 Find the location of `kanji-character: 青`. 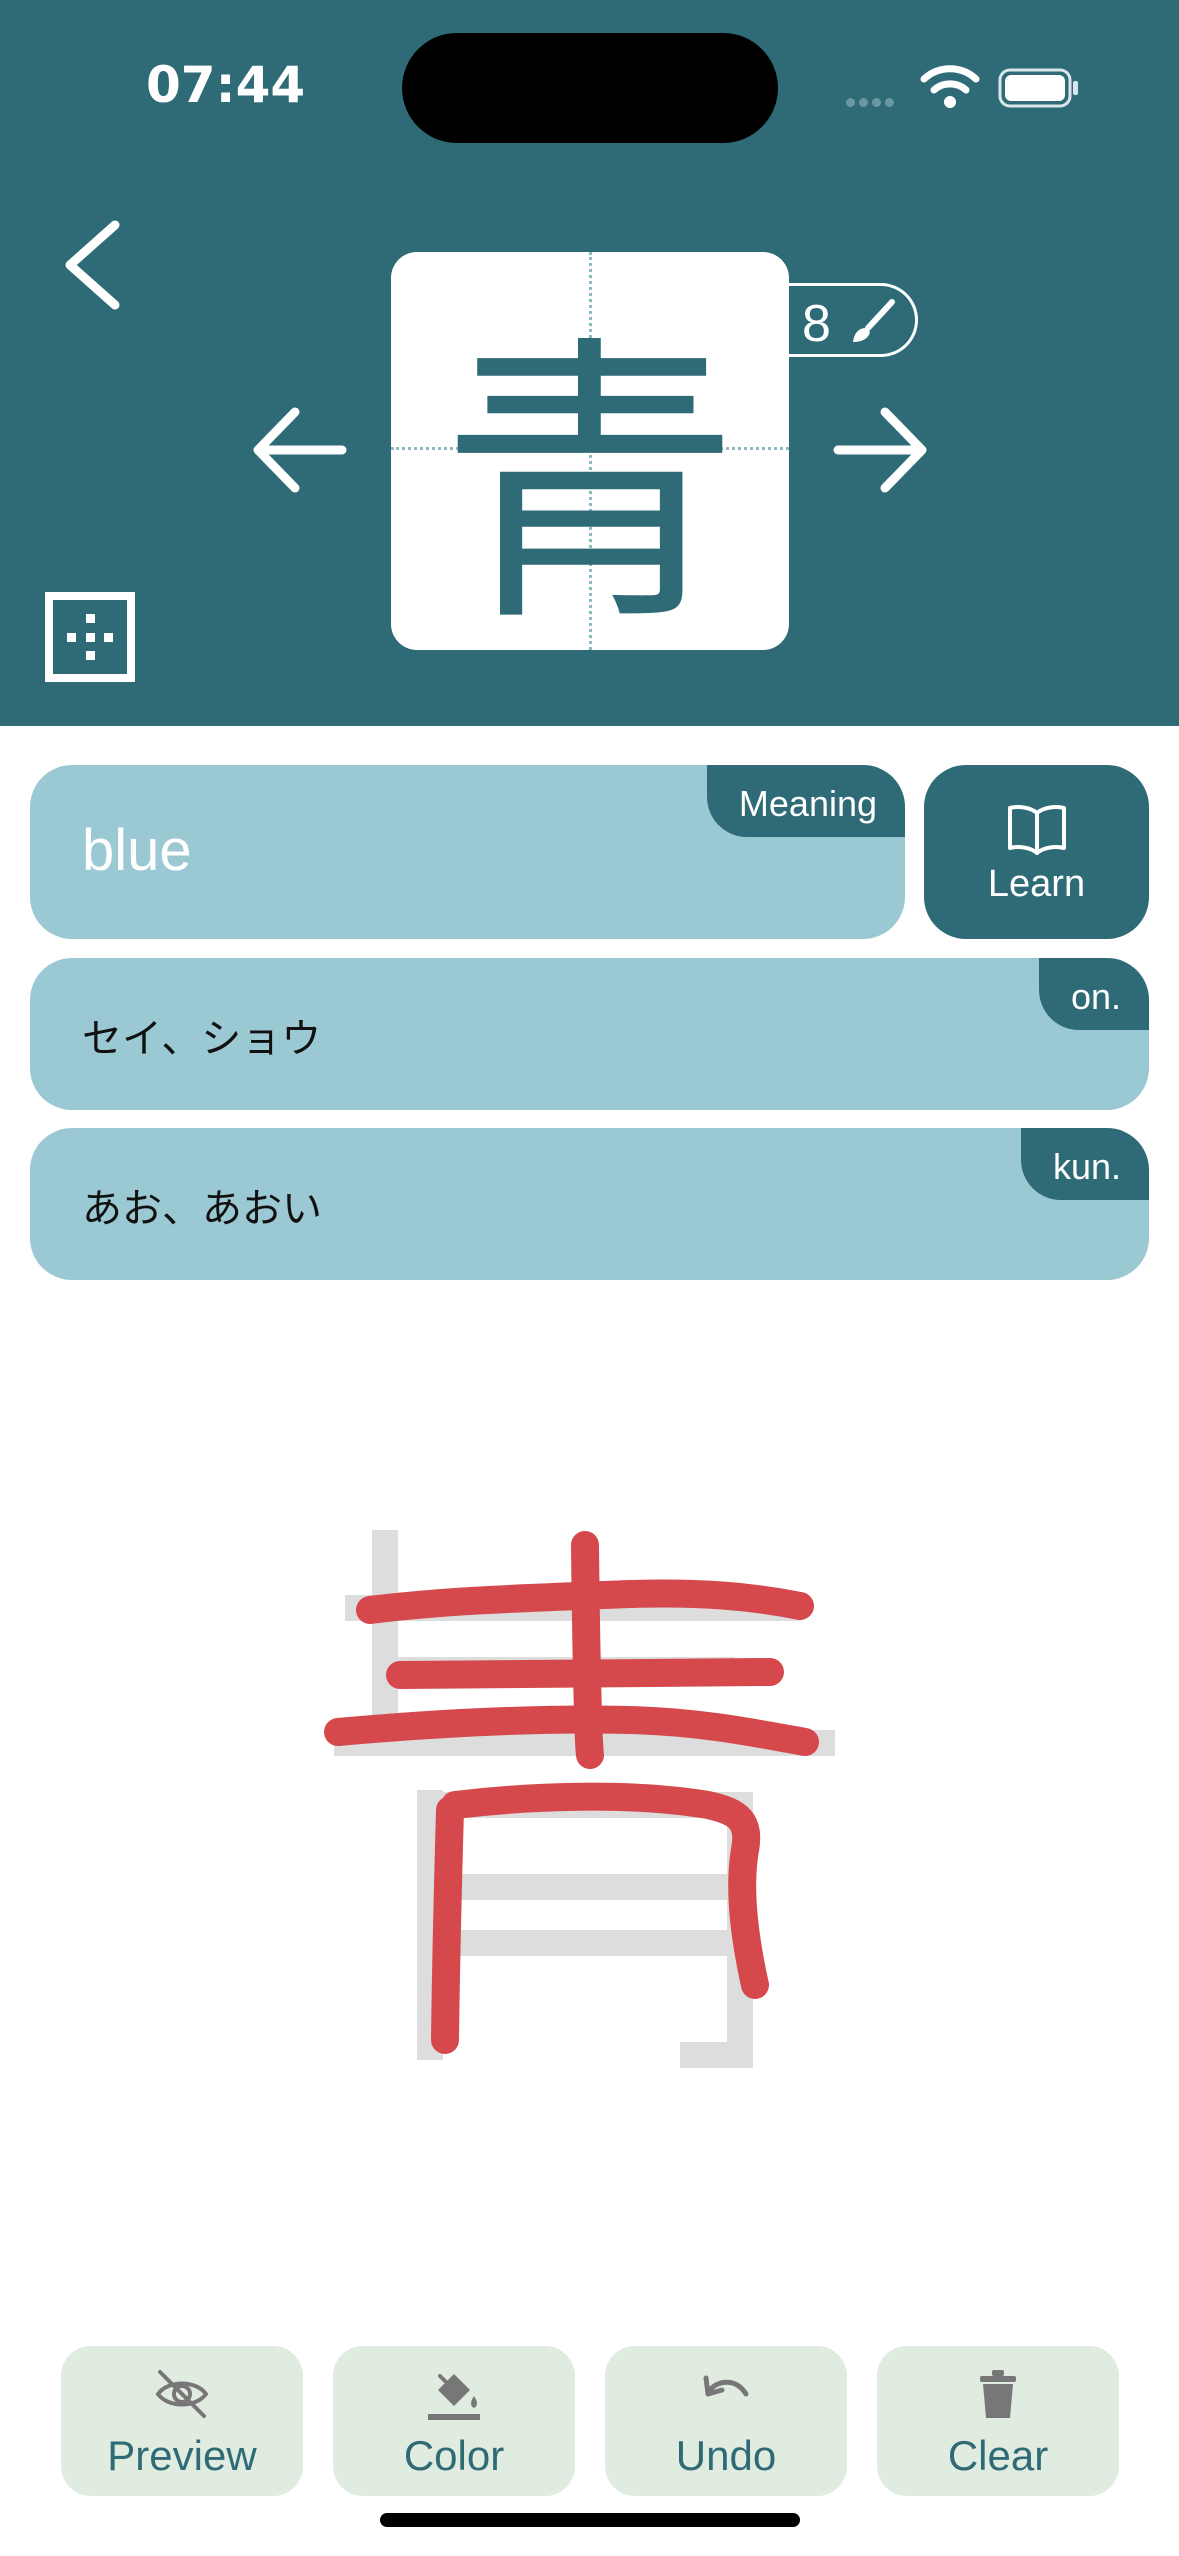

kanji-character: 青 is located at coordinates (590, 481).